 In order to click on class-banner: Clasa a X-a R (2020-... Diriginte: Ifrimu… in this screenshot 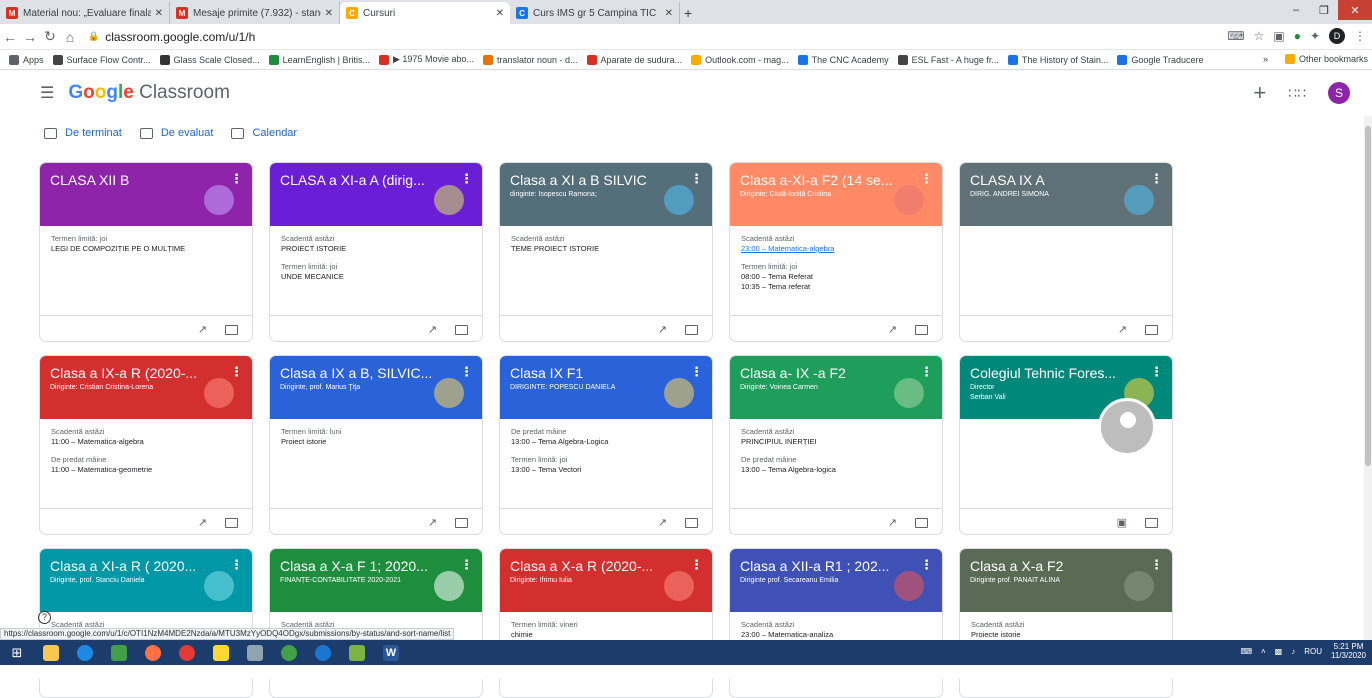, I will do `click(606, 580)`.